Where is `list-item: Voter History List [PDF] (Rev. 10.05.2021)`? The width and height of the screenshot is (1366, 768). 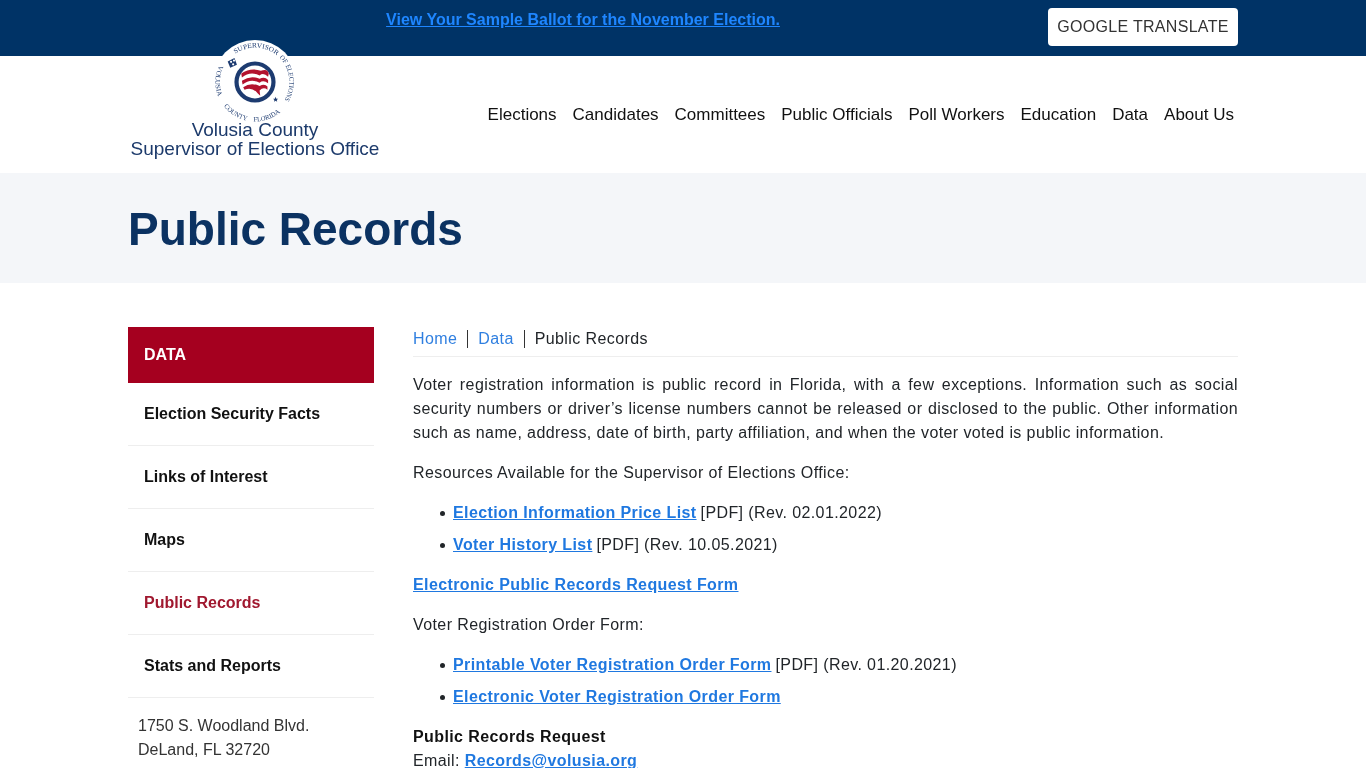 list-item: Voter History List [PDF] (Rev. 10.05.2021) is located at coordinates (845, 545).